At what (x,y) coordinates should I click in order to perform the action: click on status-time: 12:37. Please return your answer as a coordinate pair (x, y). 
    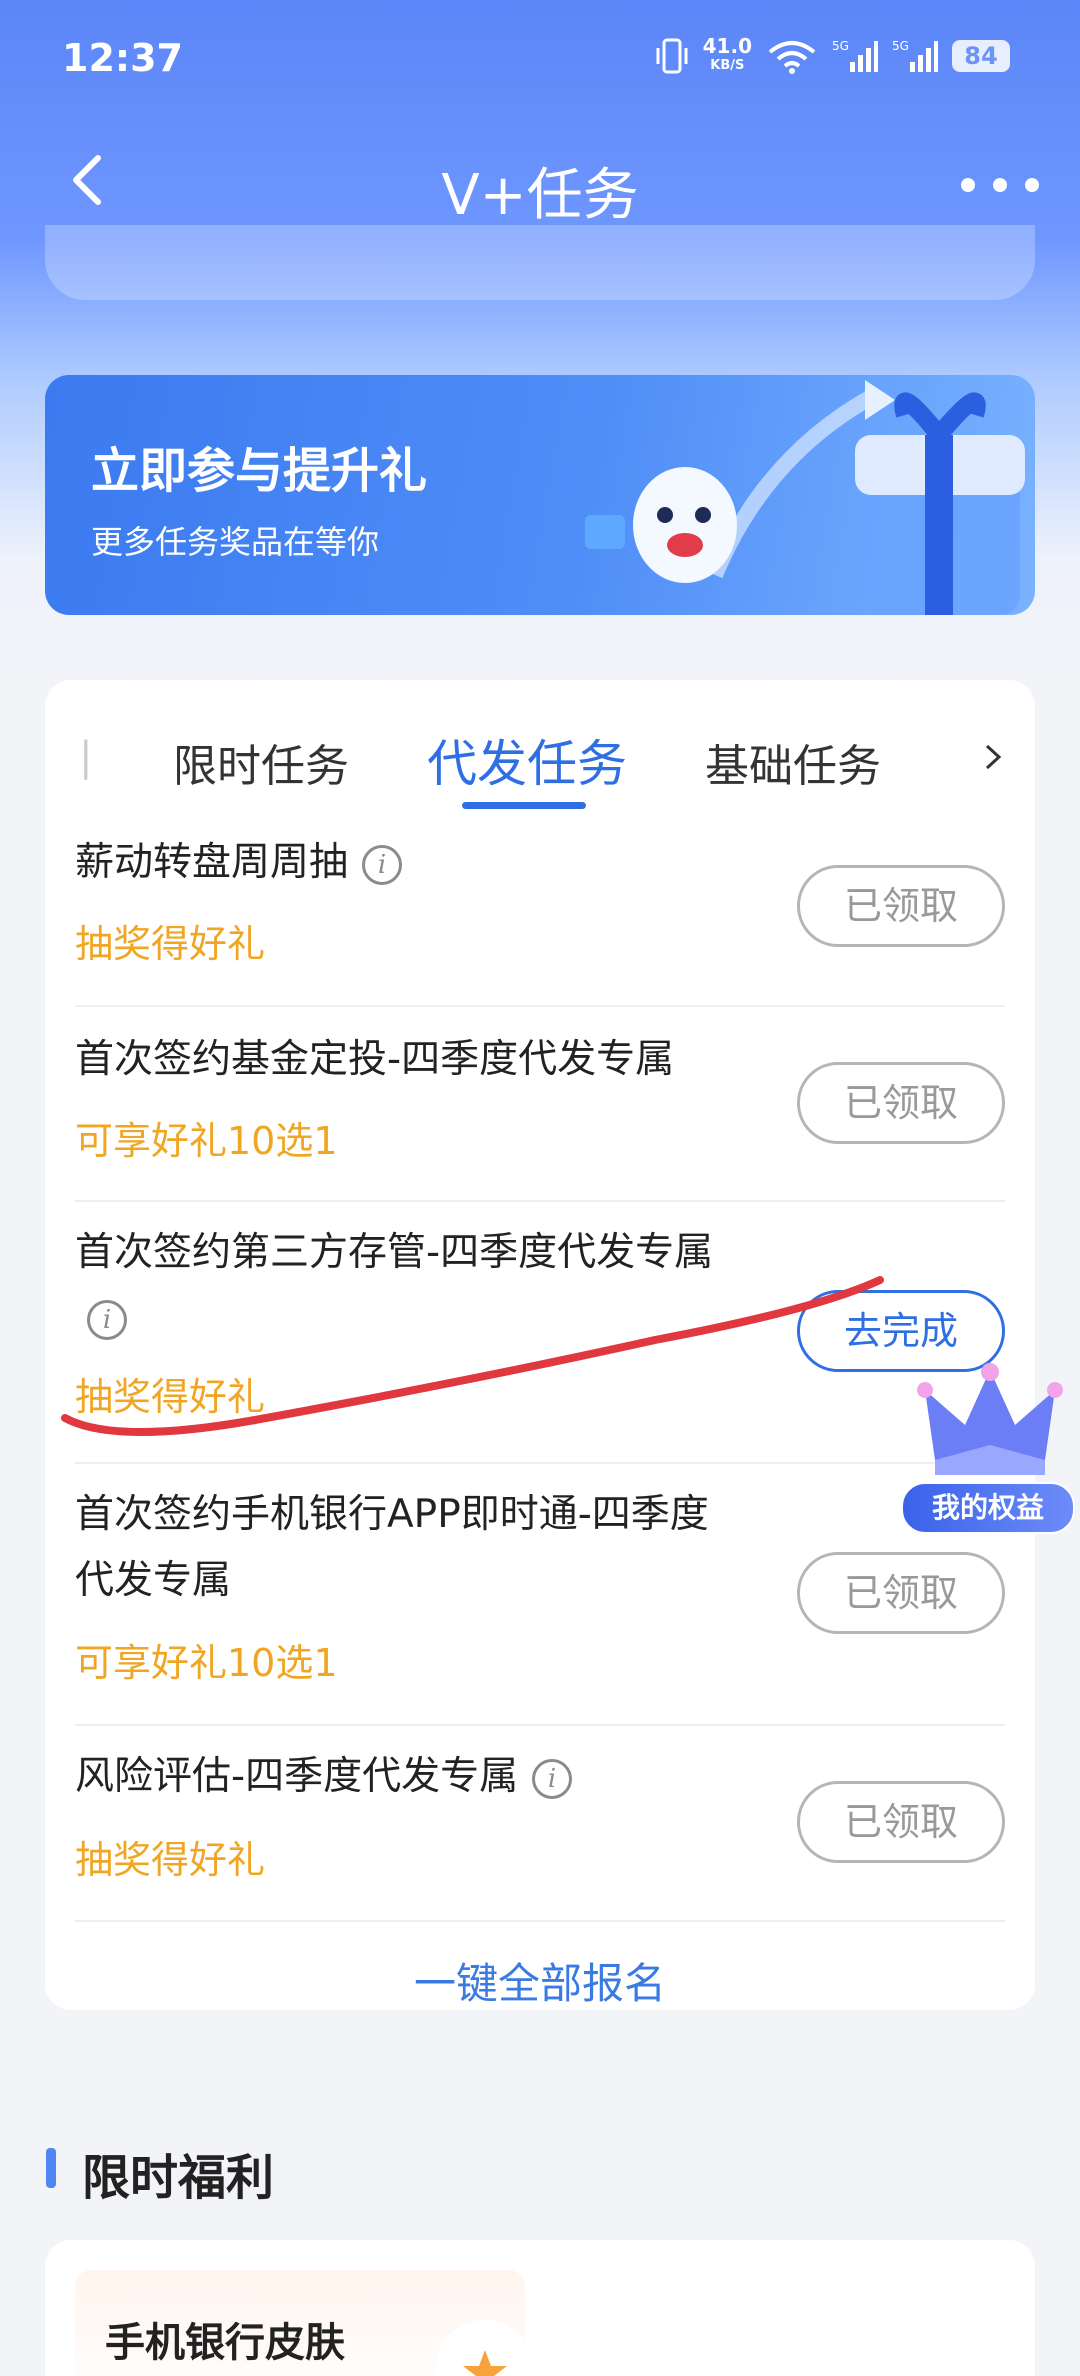
    Looking at the image, I should click on (122, 58).